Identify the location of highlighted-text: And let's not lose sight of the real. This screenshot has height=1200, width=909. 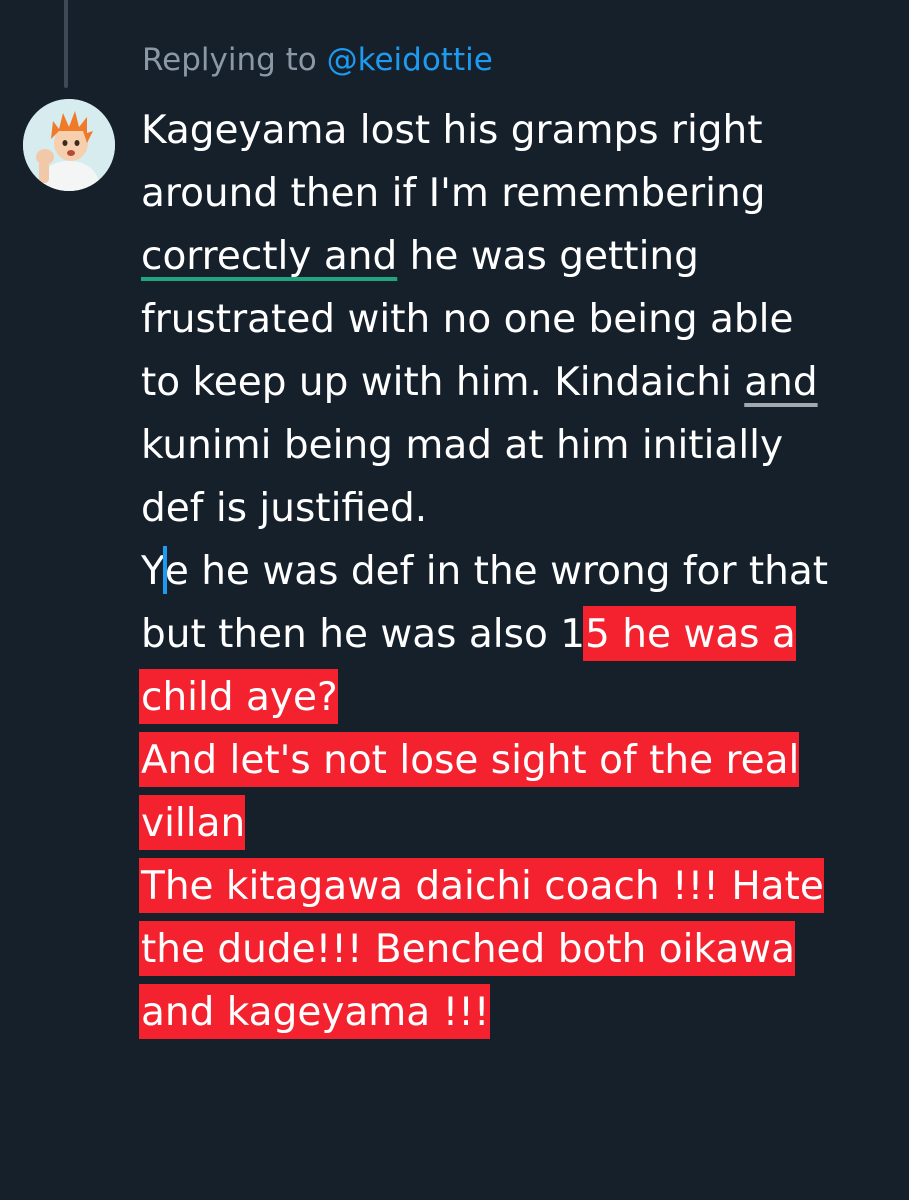
(469, 759).